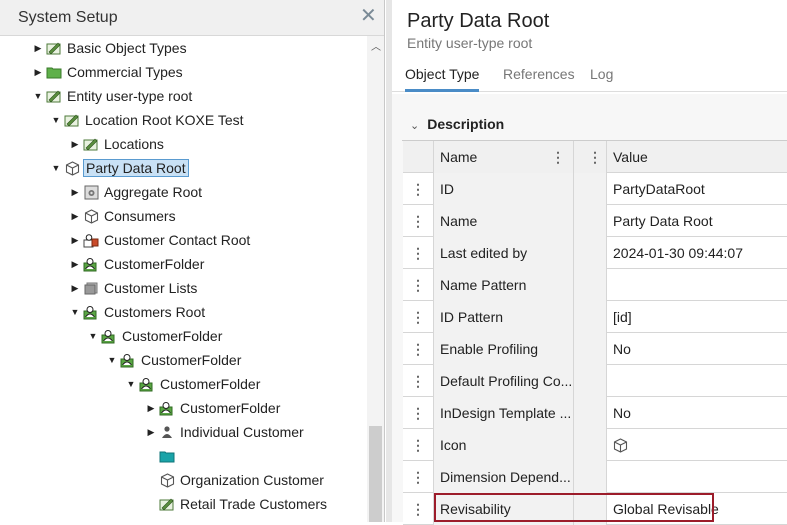 The width and height of the screenshot is (787, 525). I want to click on tree-node: ▶ Customer Lists, so click(134, 288).